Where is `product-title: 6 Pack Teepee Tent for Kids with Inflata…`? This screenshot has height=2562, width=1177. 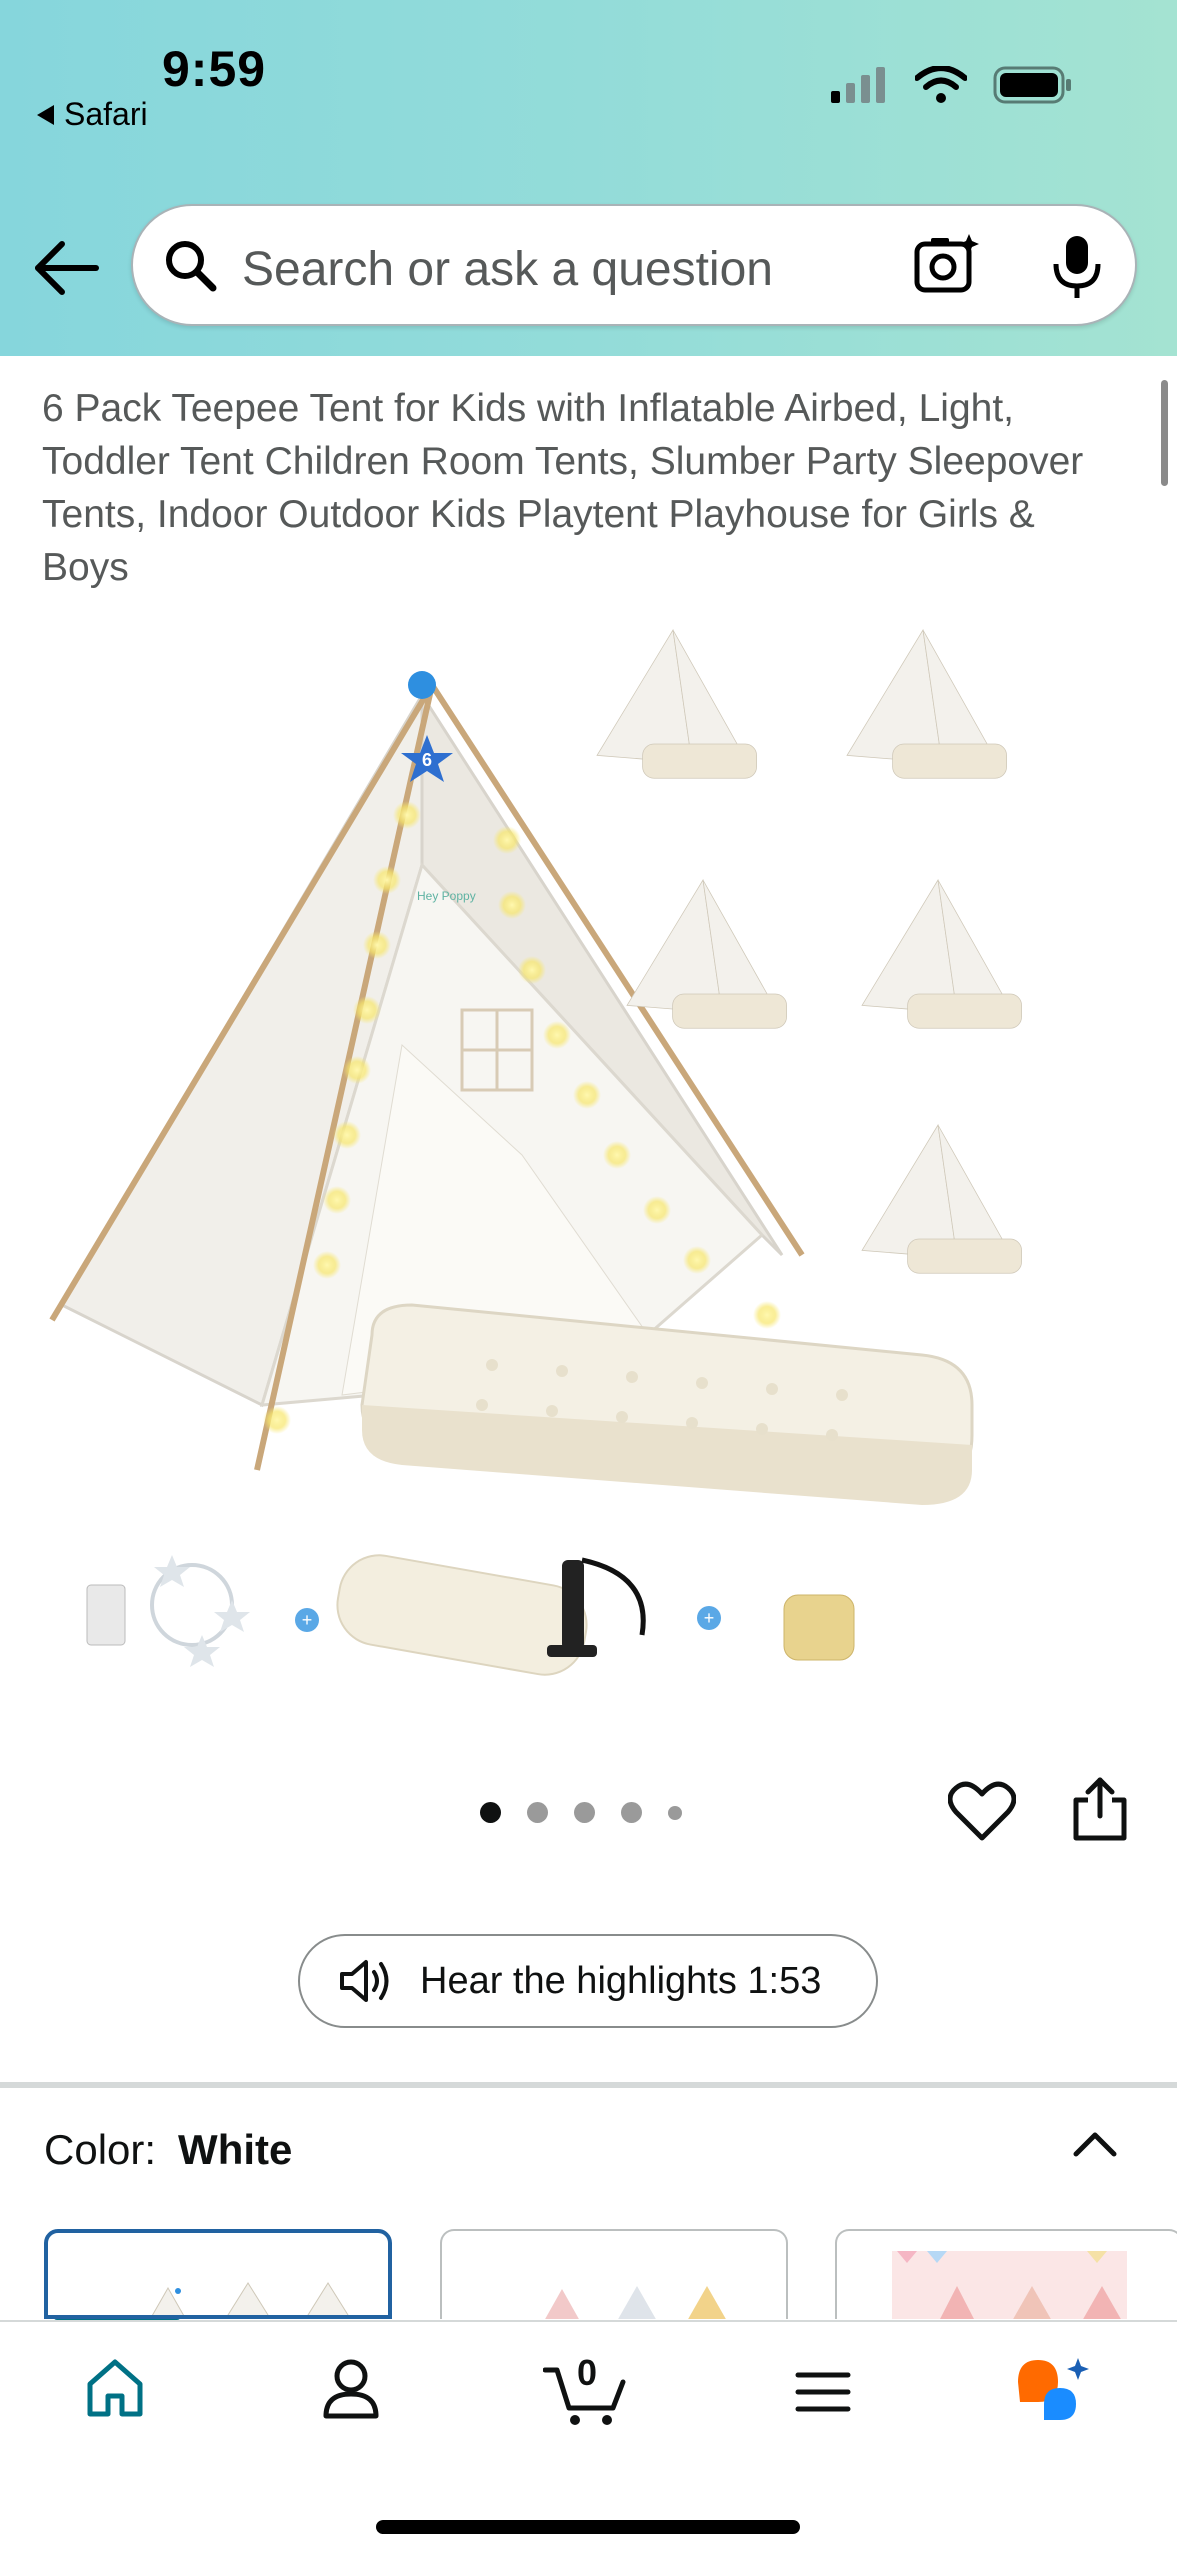 product-title: 6 Pack Teepee Tent for Kids with Inflata… is located at coordinates (582, 488).